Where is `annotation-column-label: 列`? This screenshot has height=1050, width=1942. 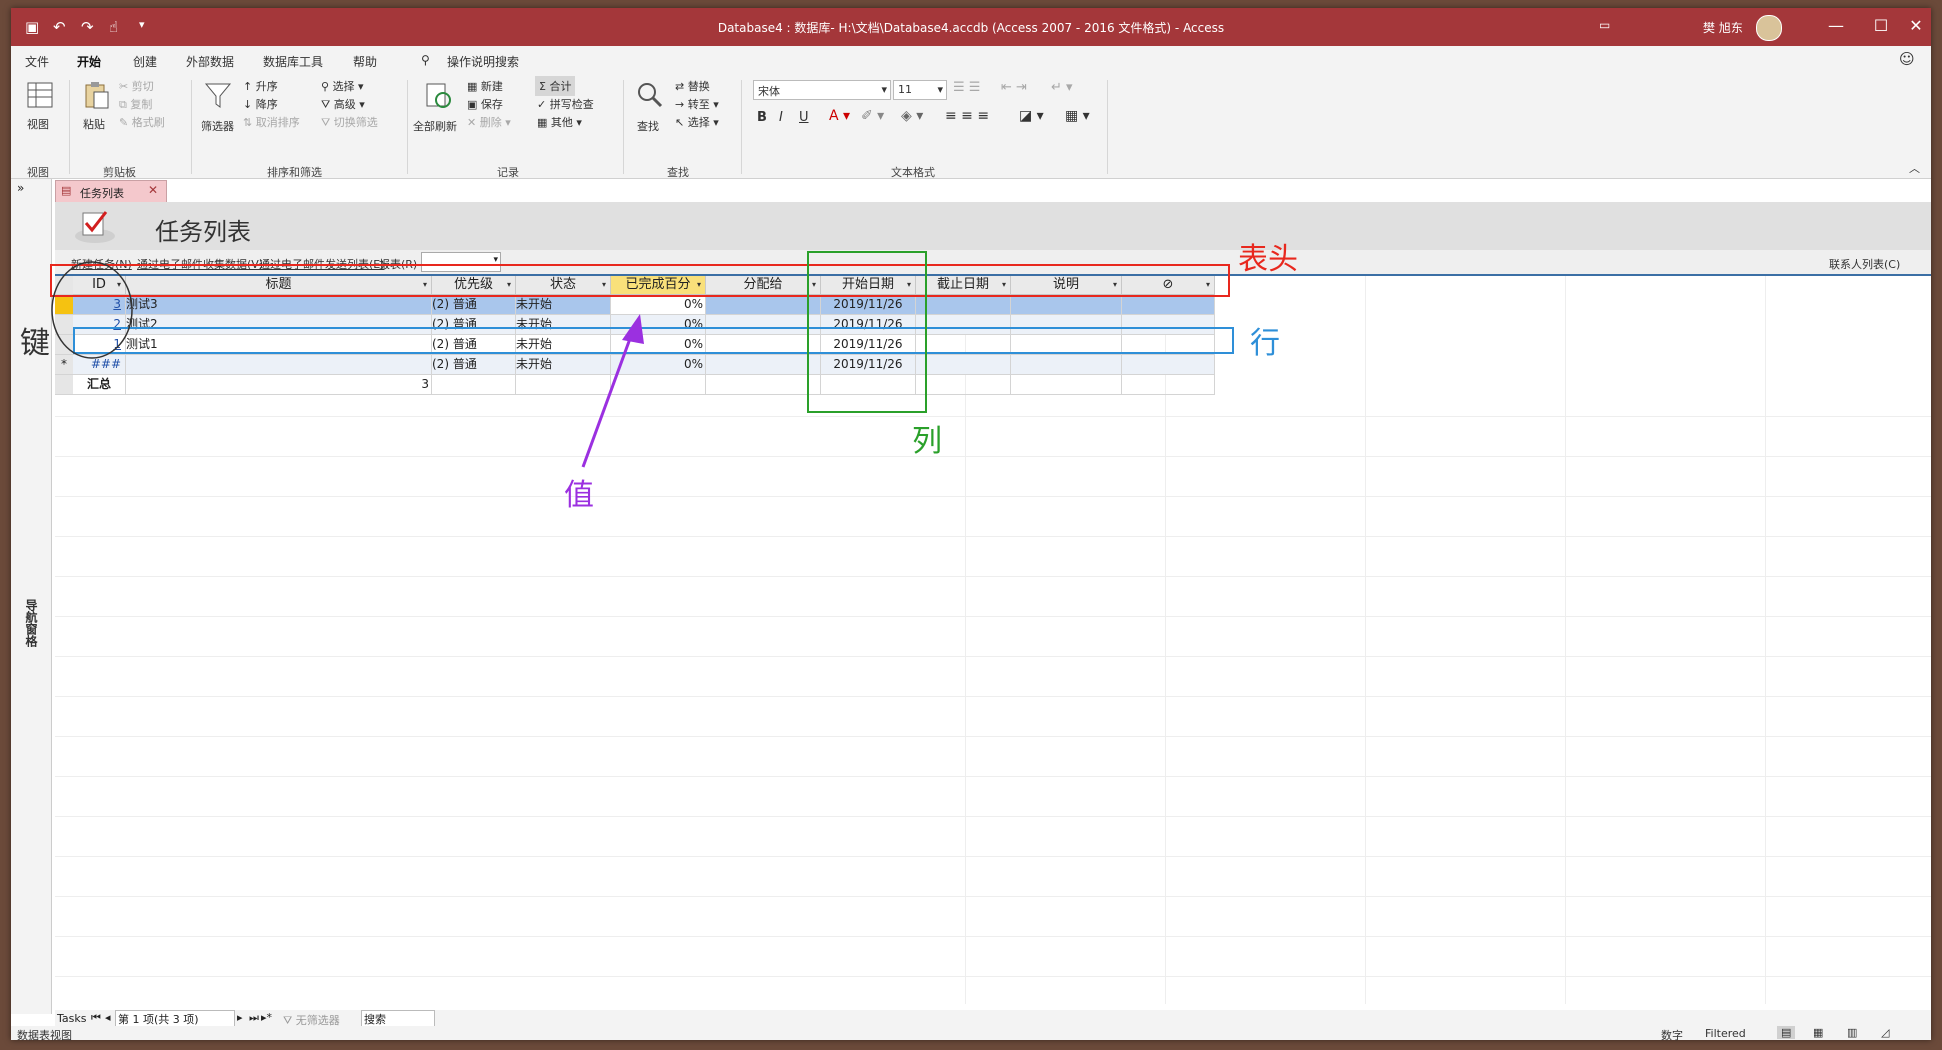
annotation-column-label: 列 is located at coordinates (927, 441).